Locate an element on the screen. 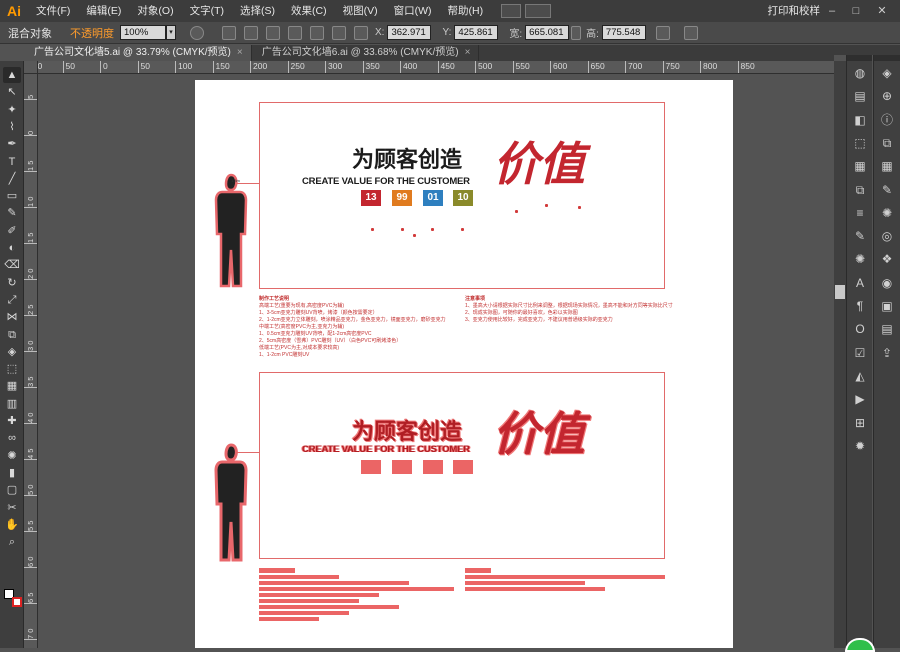 This screenshot has height=652, width=900. y-field: 425.861 is located at coordinates (476, 32).